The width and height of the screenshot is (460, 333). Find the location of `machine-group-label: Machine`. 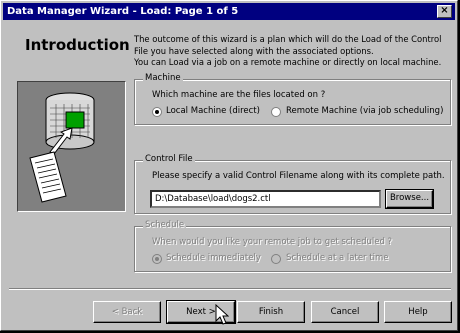

machine-group-label: Machine is located at coordinates (163, 78).